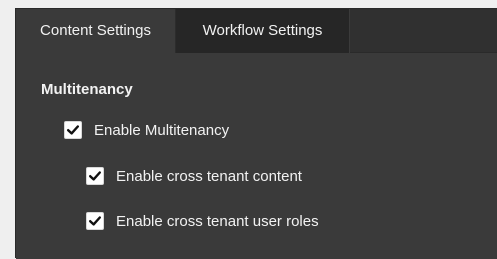 Image resolution: width=497 pixels, height=259 pixels. I want to click on tab-workflow-settings: Workflow Settings, so click(263, 31).